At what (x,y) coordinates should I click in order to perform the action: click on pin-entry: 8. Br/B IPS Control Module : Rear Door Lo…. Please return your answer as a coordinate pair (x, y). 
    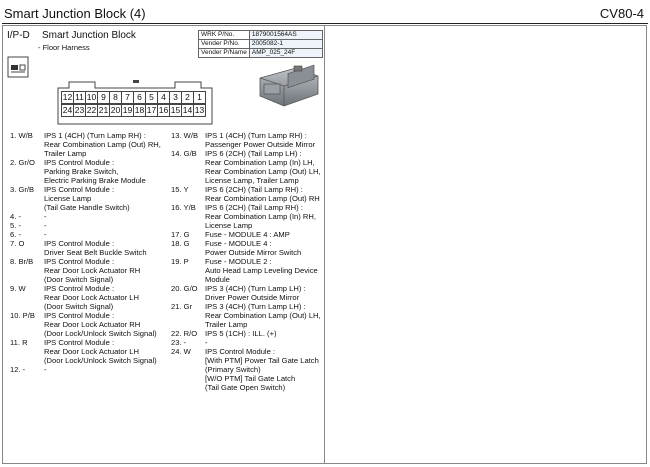
    Looking at the image, I should click on (85, 270).